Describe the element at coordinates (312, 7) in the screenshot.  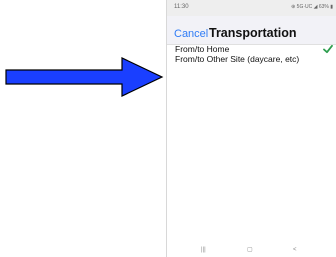
I see `status-indicators: ⊕ 5G·UC ◢ 63% ▮` at that location.